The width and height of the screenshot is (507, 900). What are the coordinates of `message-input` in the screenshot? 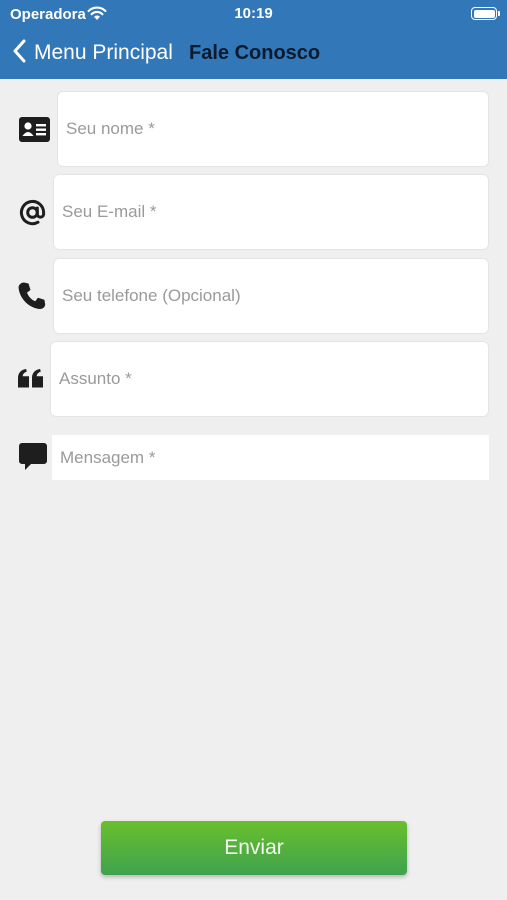 It's located at (274, 457).